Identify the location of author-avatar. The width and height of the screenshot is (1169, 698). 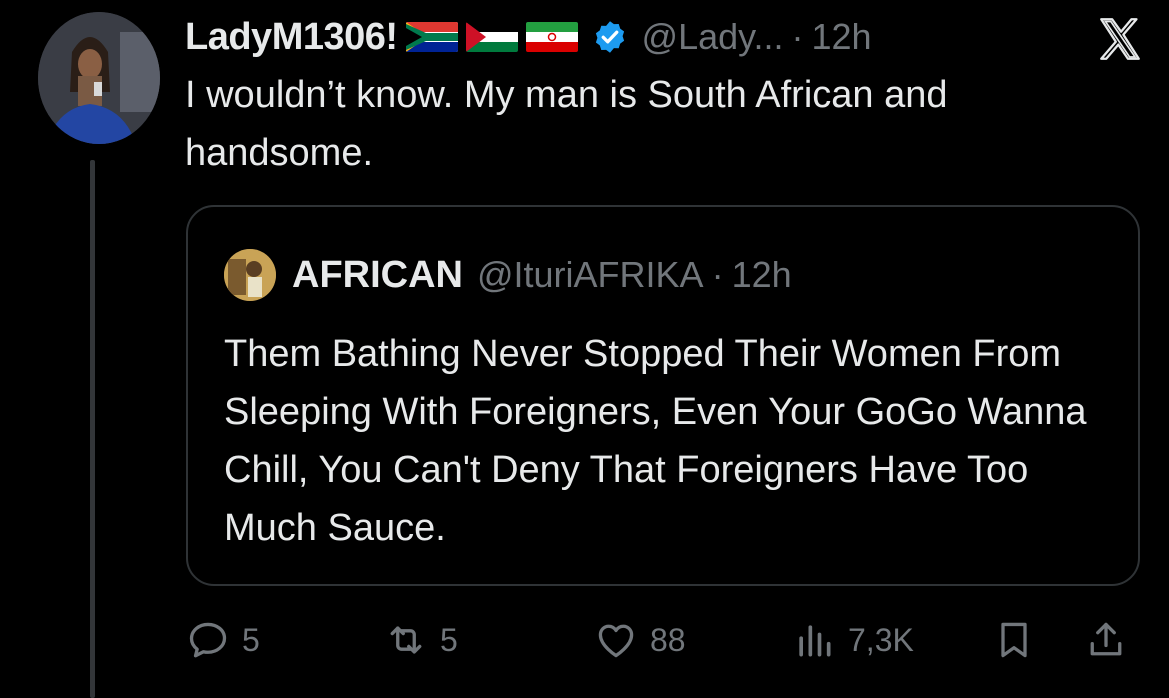
(99, 78).